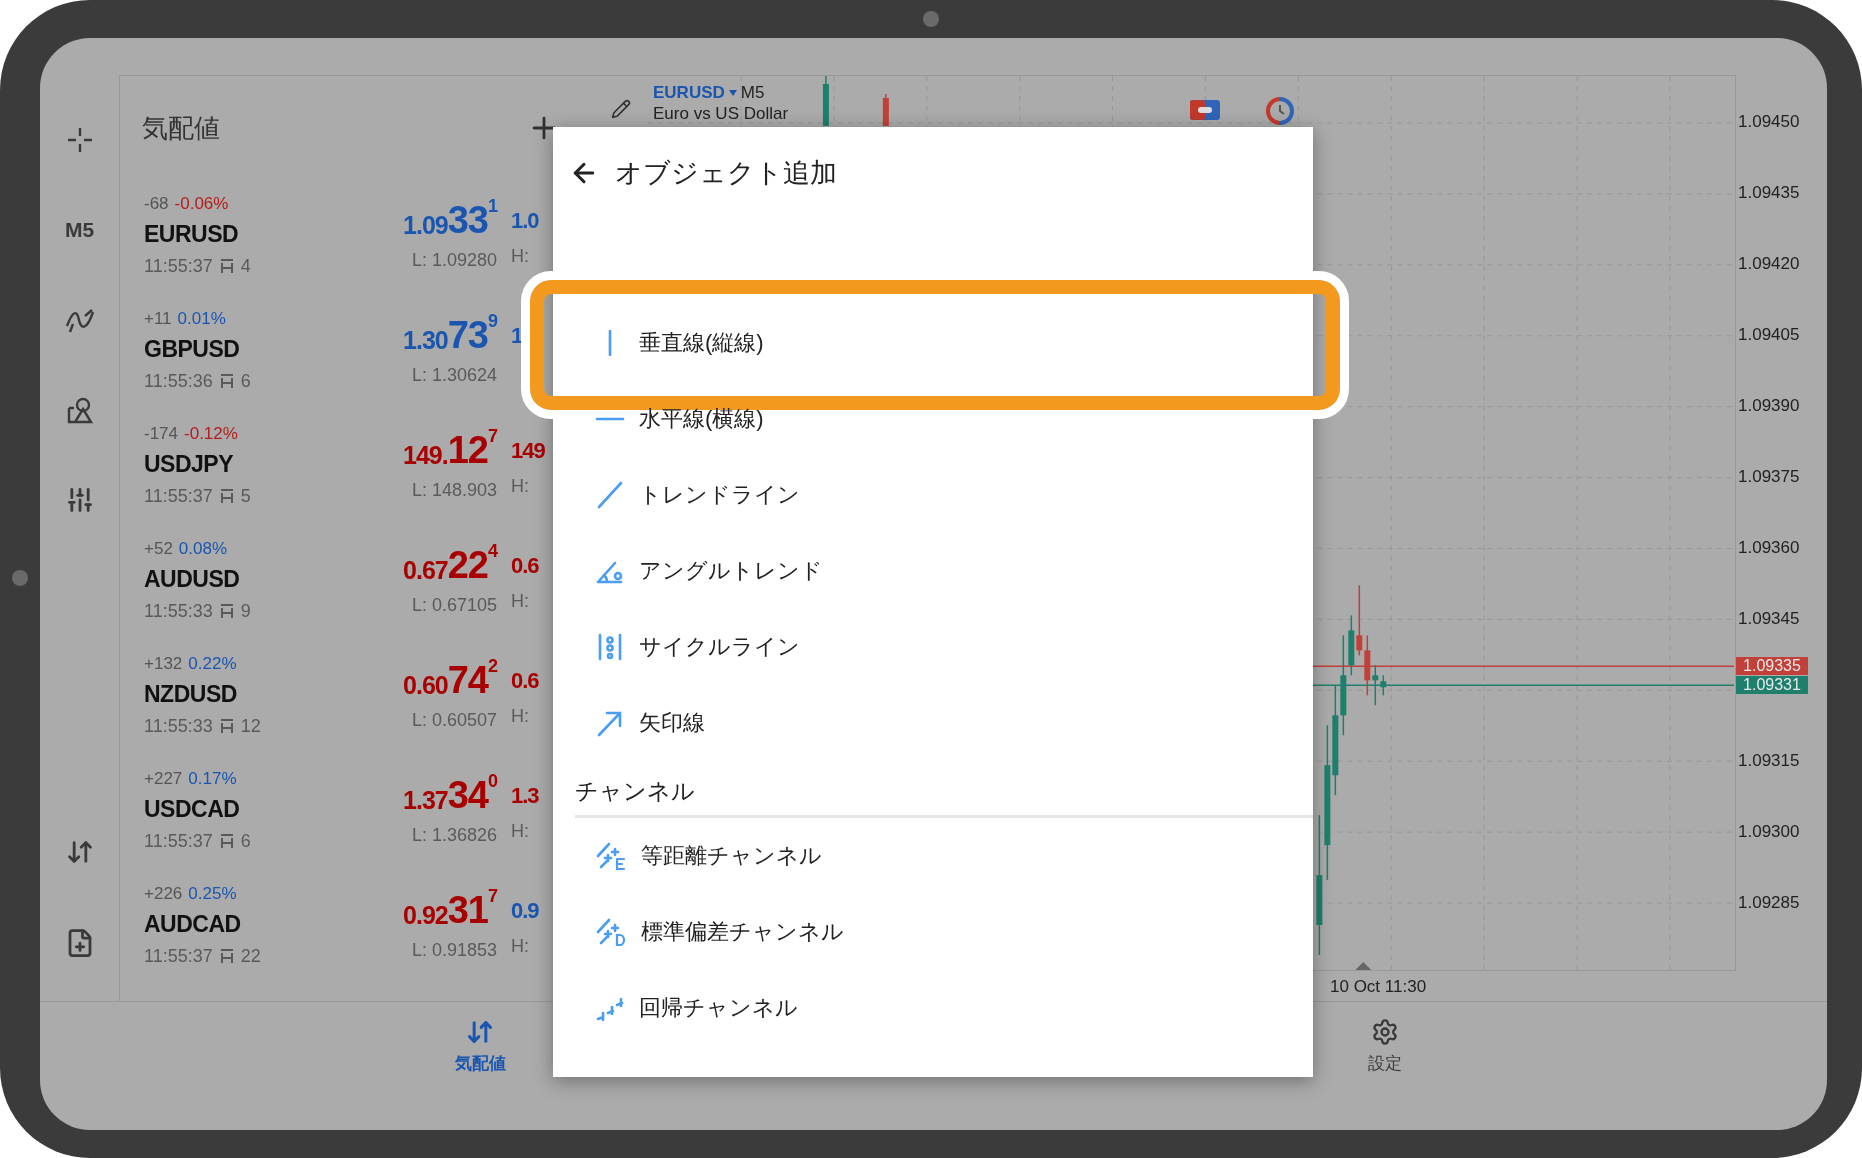  Describe the element at coordinates (1280, 111) in the screenshot. I see `clock-icon` at that location.